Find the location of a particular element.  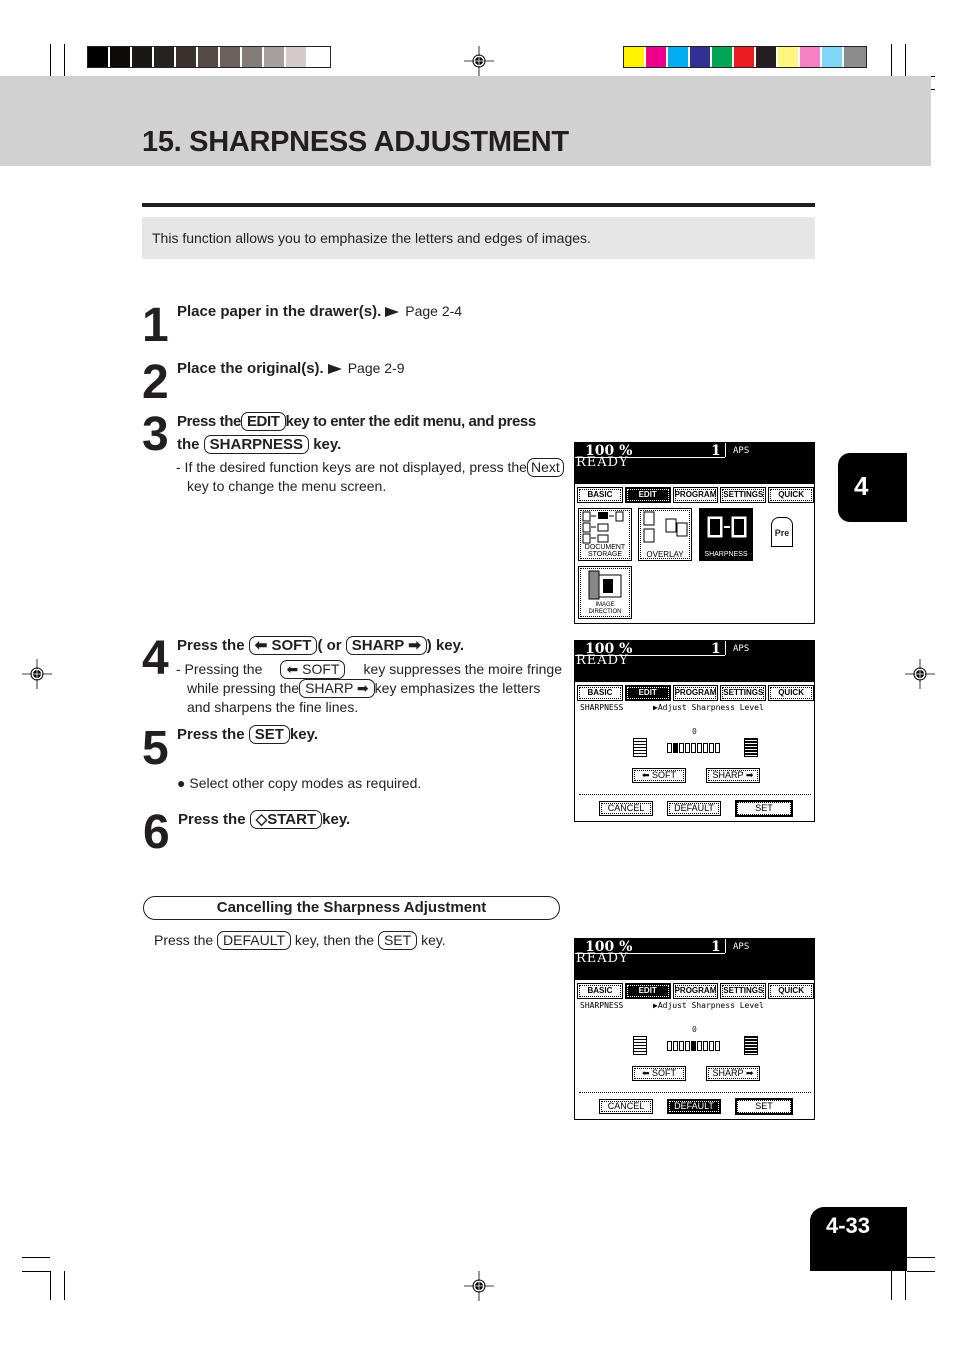

bullet-text: Select other copy modes as required. is located at coordinates (305, 783).